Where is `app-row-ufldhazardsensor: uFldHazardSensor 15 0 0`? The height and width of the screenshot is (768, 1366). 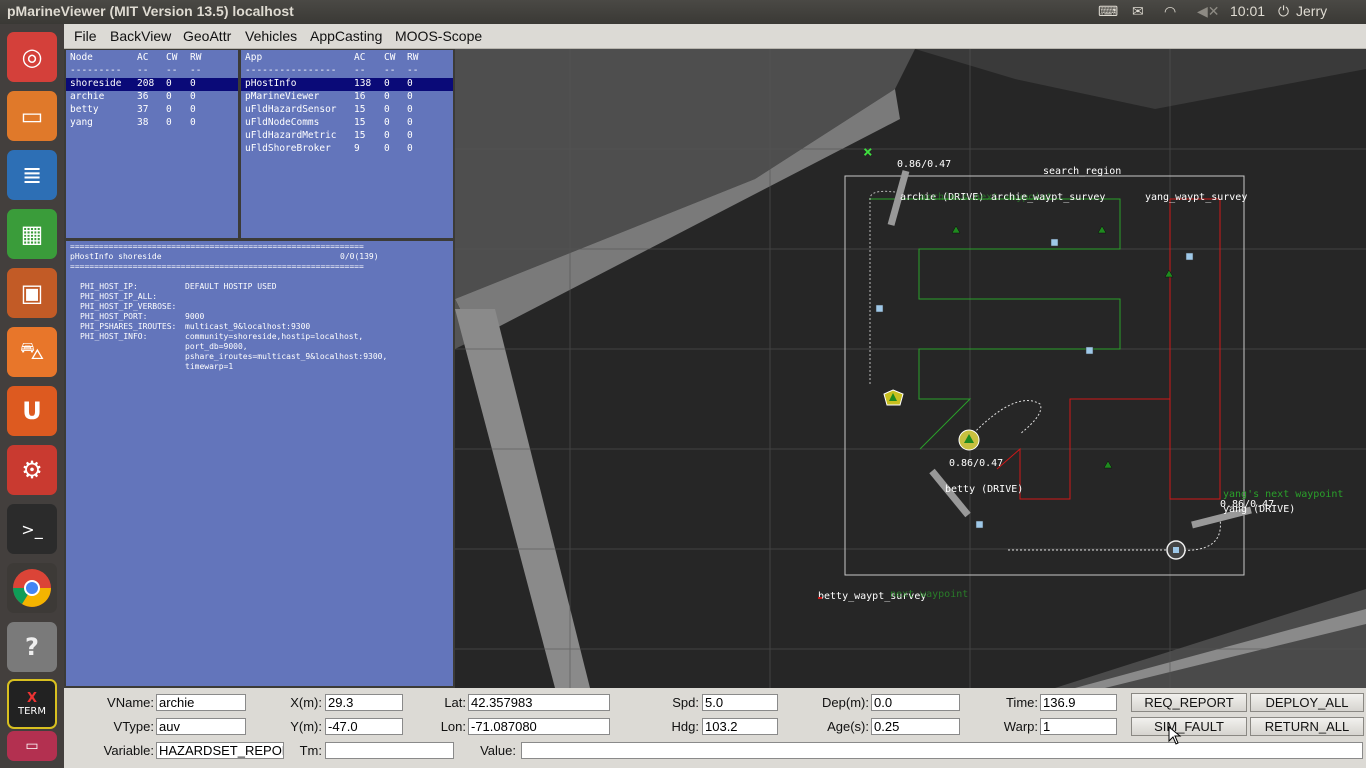
app-row-ufldhazardsensor: uFldHazardSensor 15 0 0 is located at coordinates (347, 110).